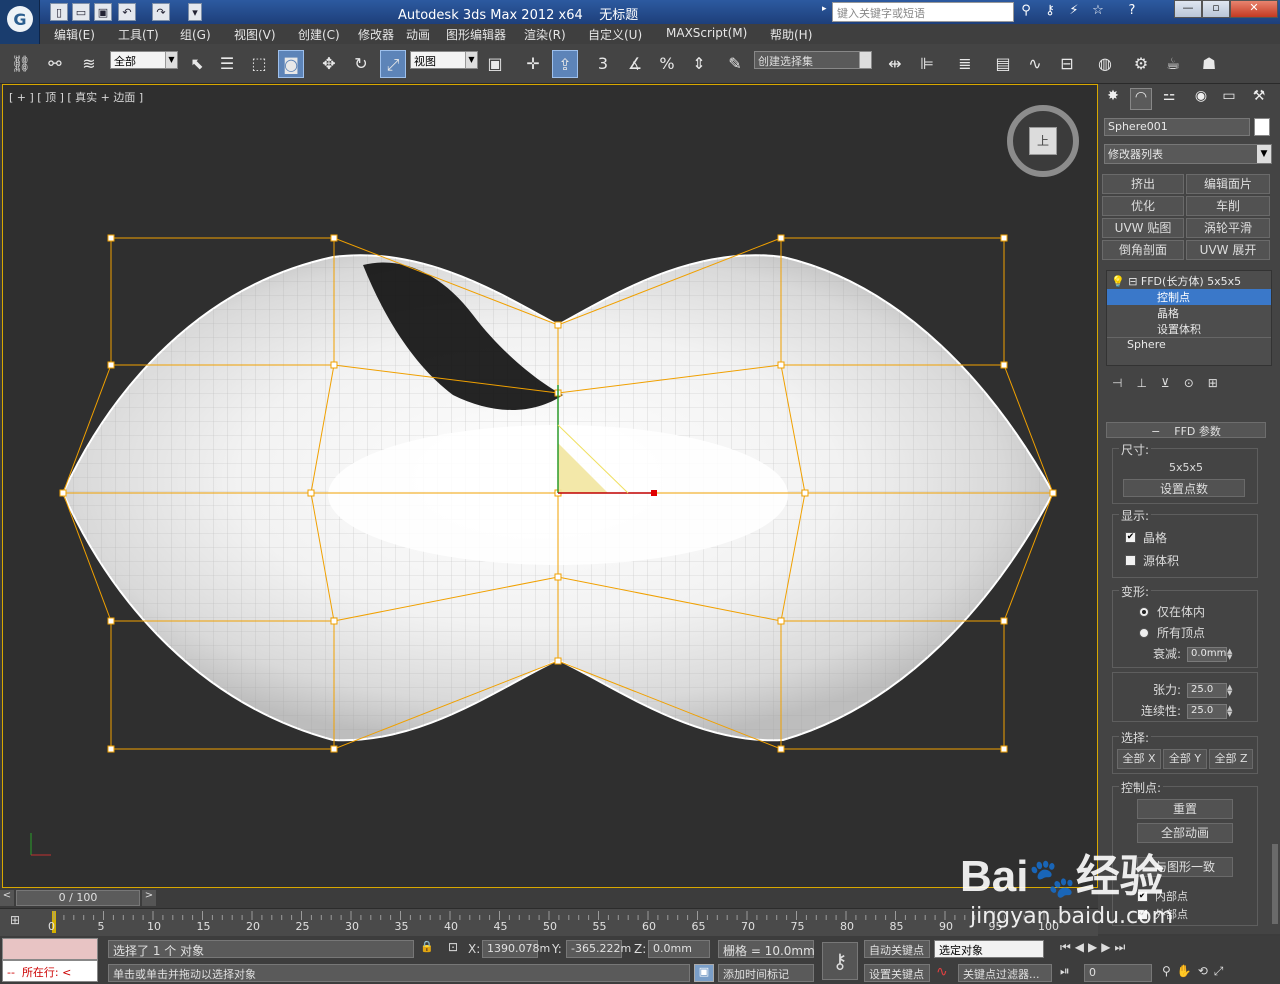  Describe the element at coordinates (149, 898) in the screenshot. I see `time-next-icon: >` at that location.